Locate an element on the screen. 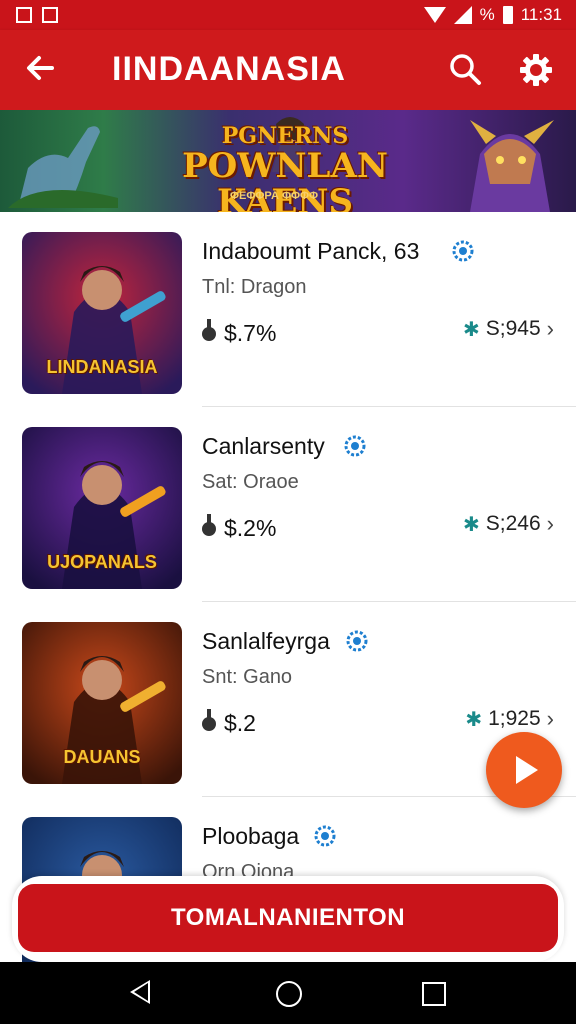 Image resolution: width=576 pixels, height=1024 pixels. game-subtitle: Sat: Oraoe is located at coordinates (250, 482).